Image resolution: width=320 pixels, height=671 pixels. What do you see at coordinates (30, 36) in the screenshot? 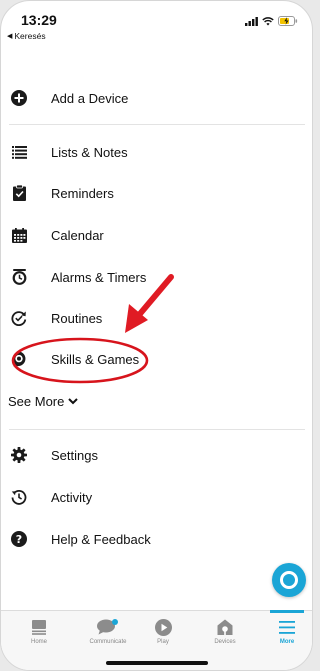
I see `back-link-label: Keresés` at bounding box center [30, 36].